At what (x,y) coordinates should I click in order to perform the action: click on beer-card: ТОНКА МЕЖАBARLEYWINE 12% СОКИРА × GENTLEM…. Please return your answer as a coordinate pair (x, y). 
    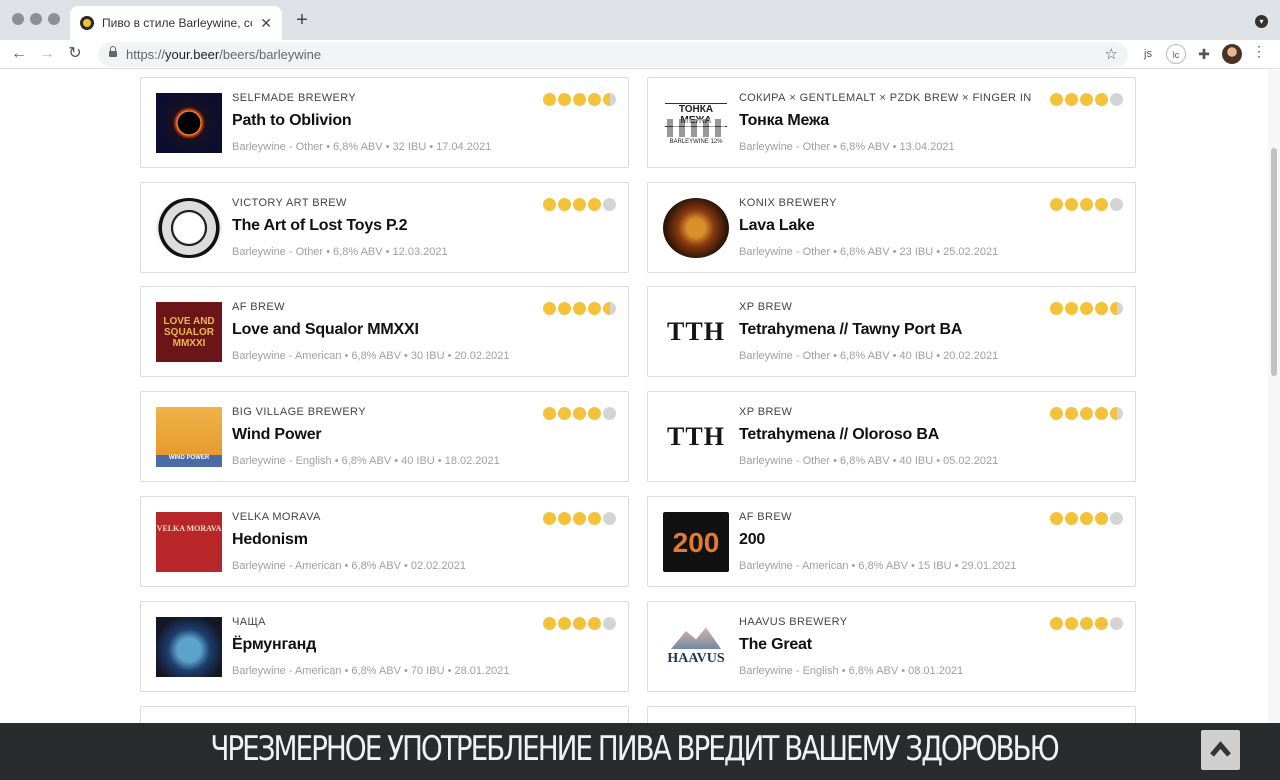
    Looking at the image, I should click on (891, 122).